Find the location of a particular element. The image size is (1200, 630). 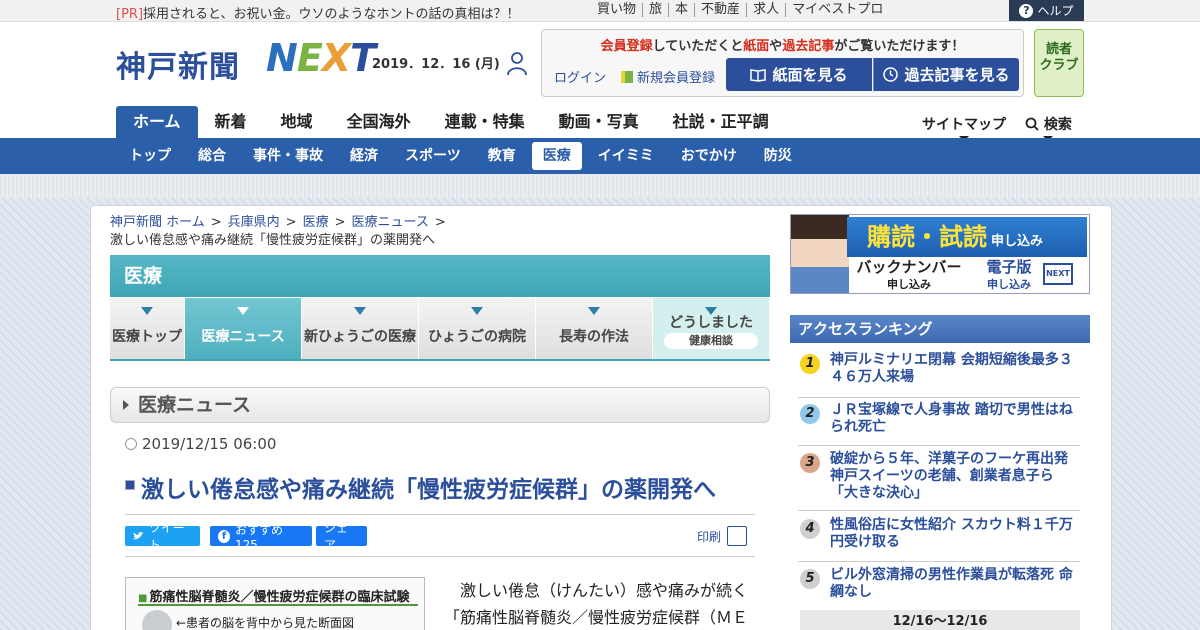

question-icon: ? is located at coordinates (1026, 10).